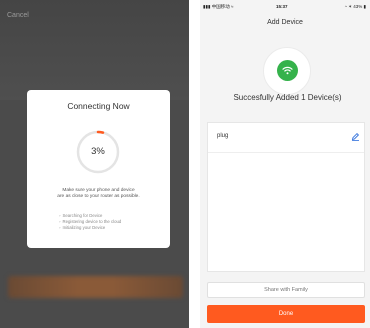  Describe the element at coordinates (285, 22) in the screenshot. I see `page-title: Add Device` at that location.